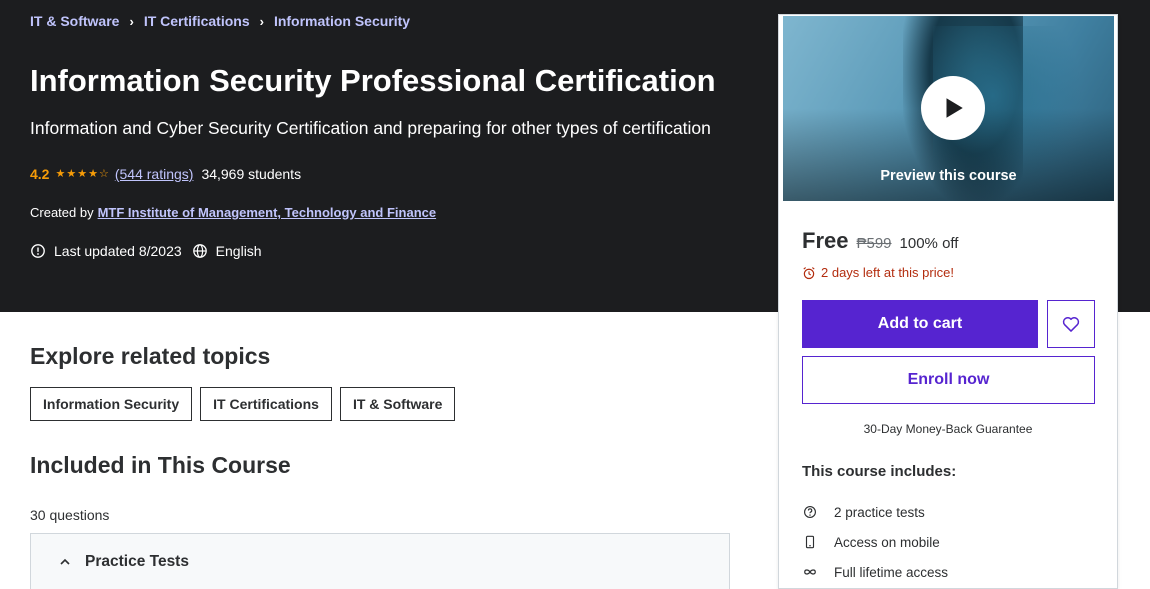 Image resolution: width=1150 pixels, height=589 pixels. I want to click on play-icon, so click(954, 108).